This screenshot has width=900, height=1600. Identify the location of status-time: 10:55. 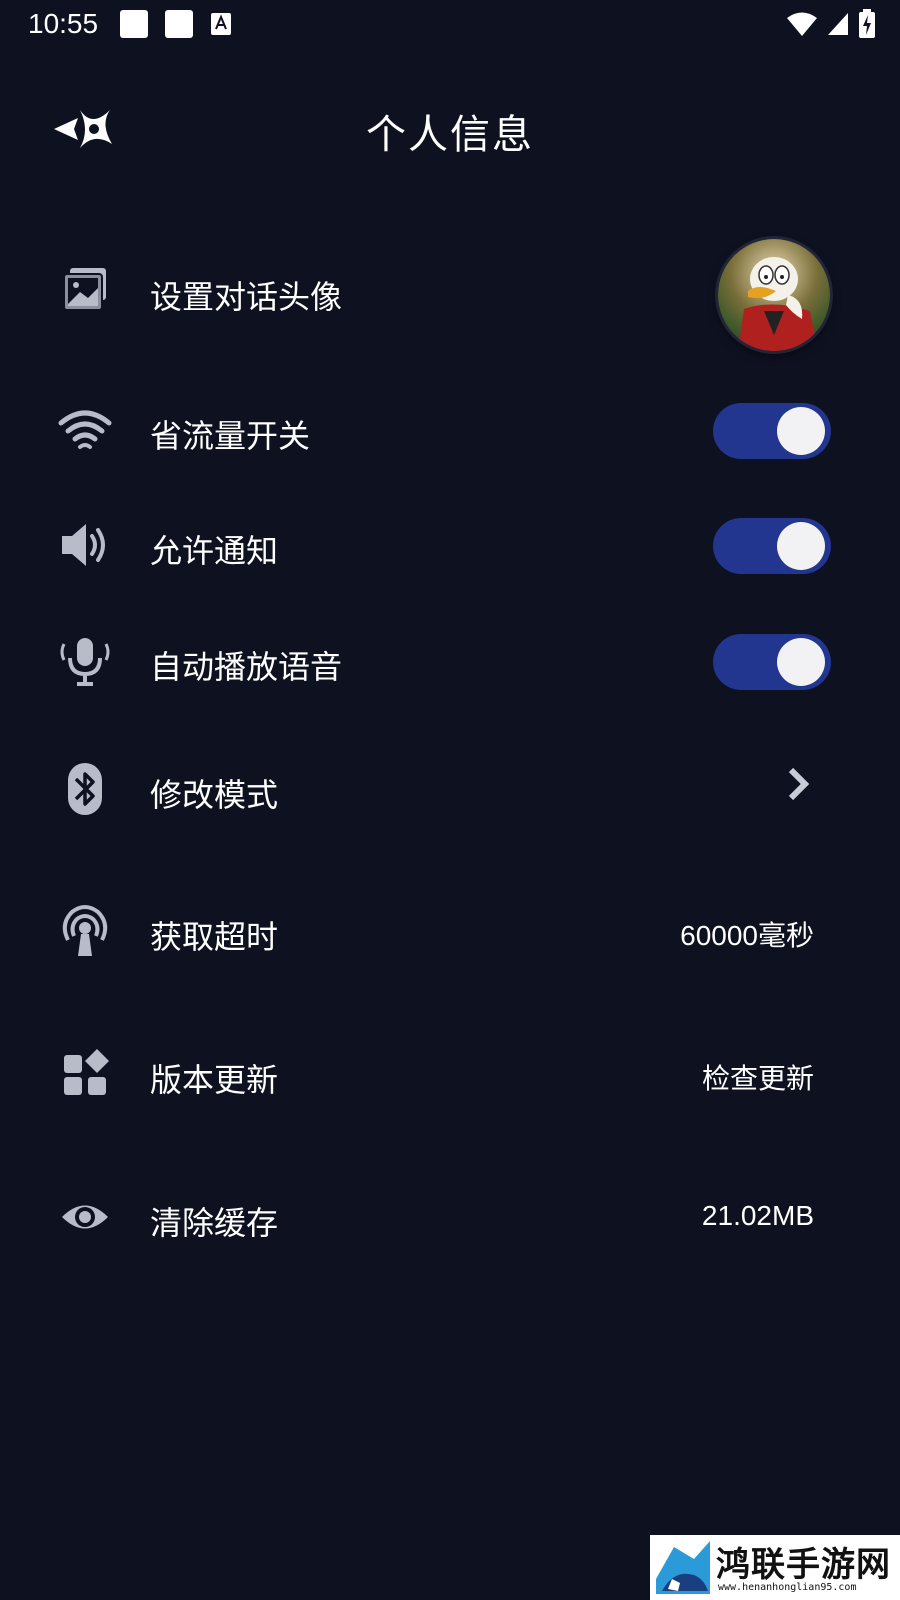
(63, 23).